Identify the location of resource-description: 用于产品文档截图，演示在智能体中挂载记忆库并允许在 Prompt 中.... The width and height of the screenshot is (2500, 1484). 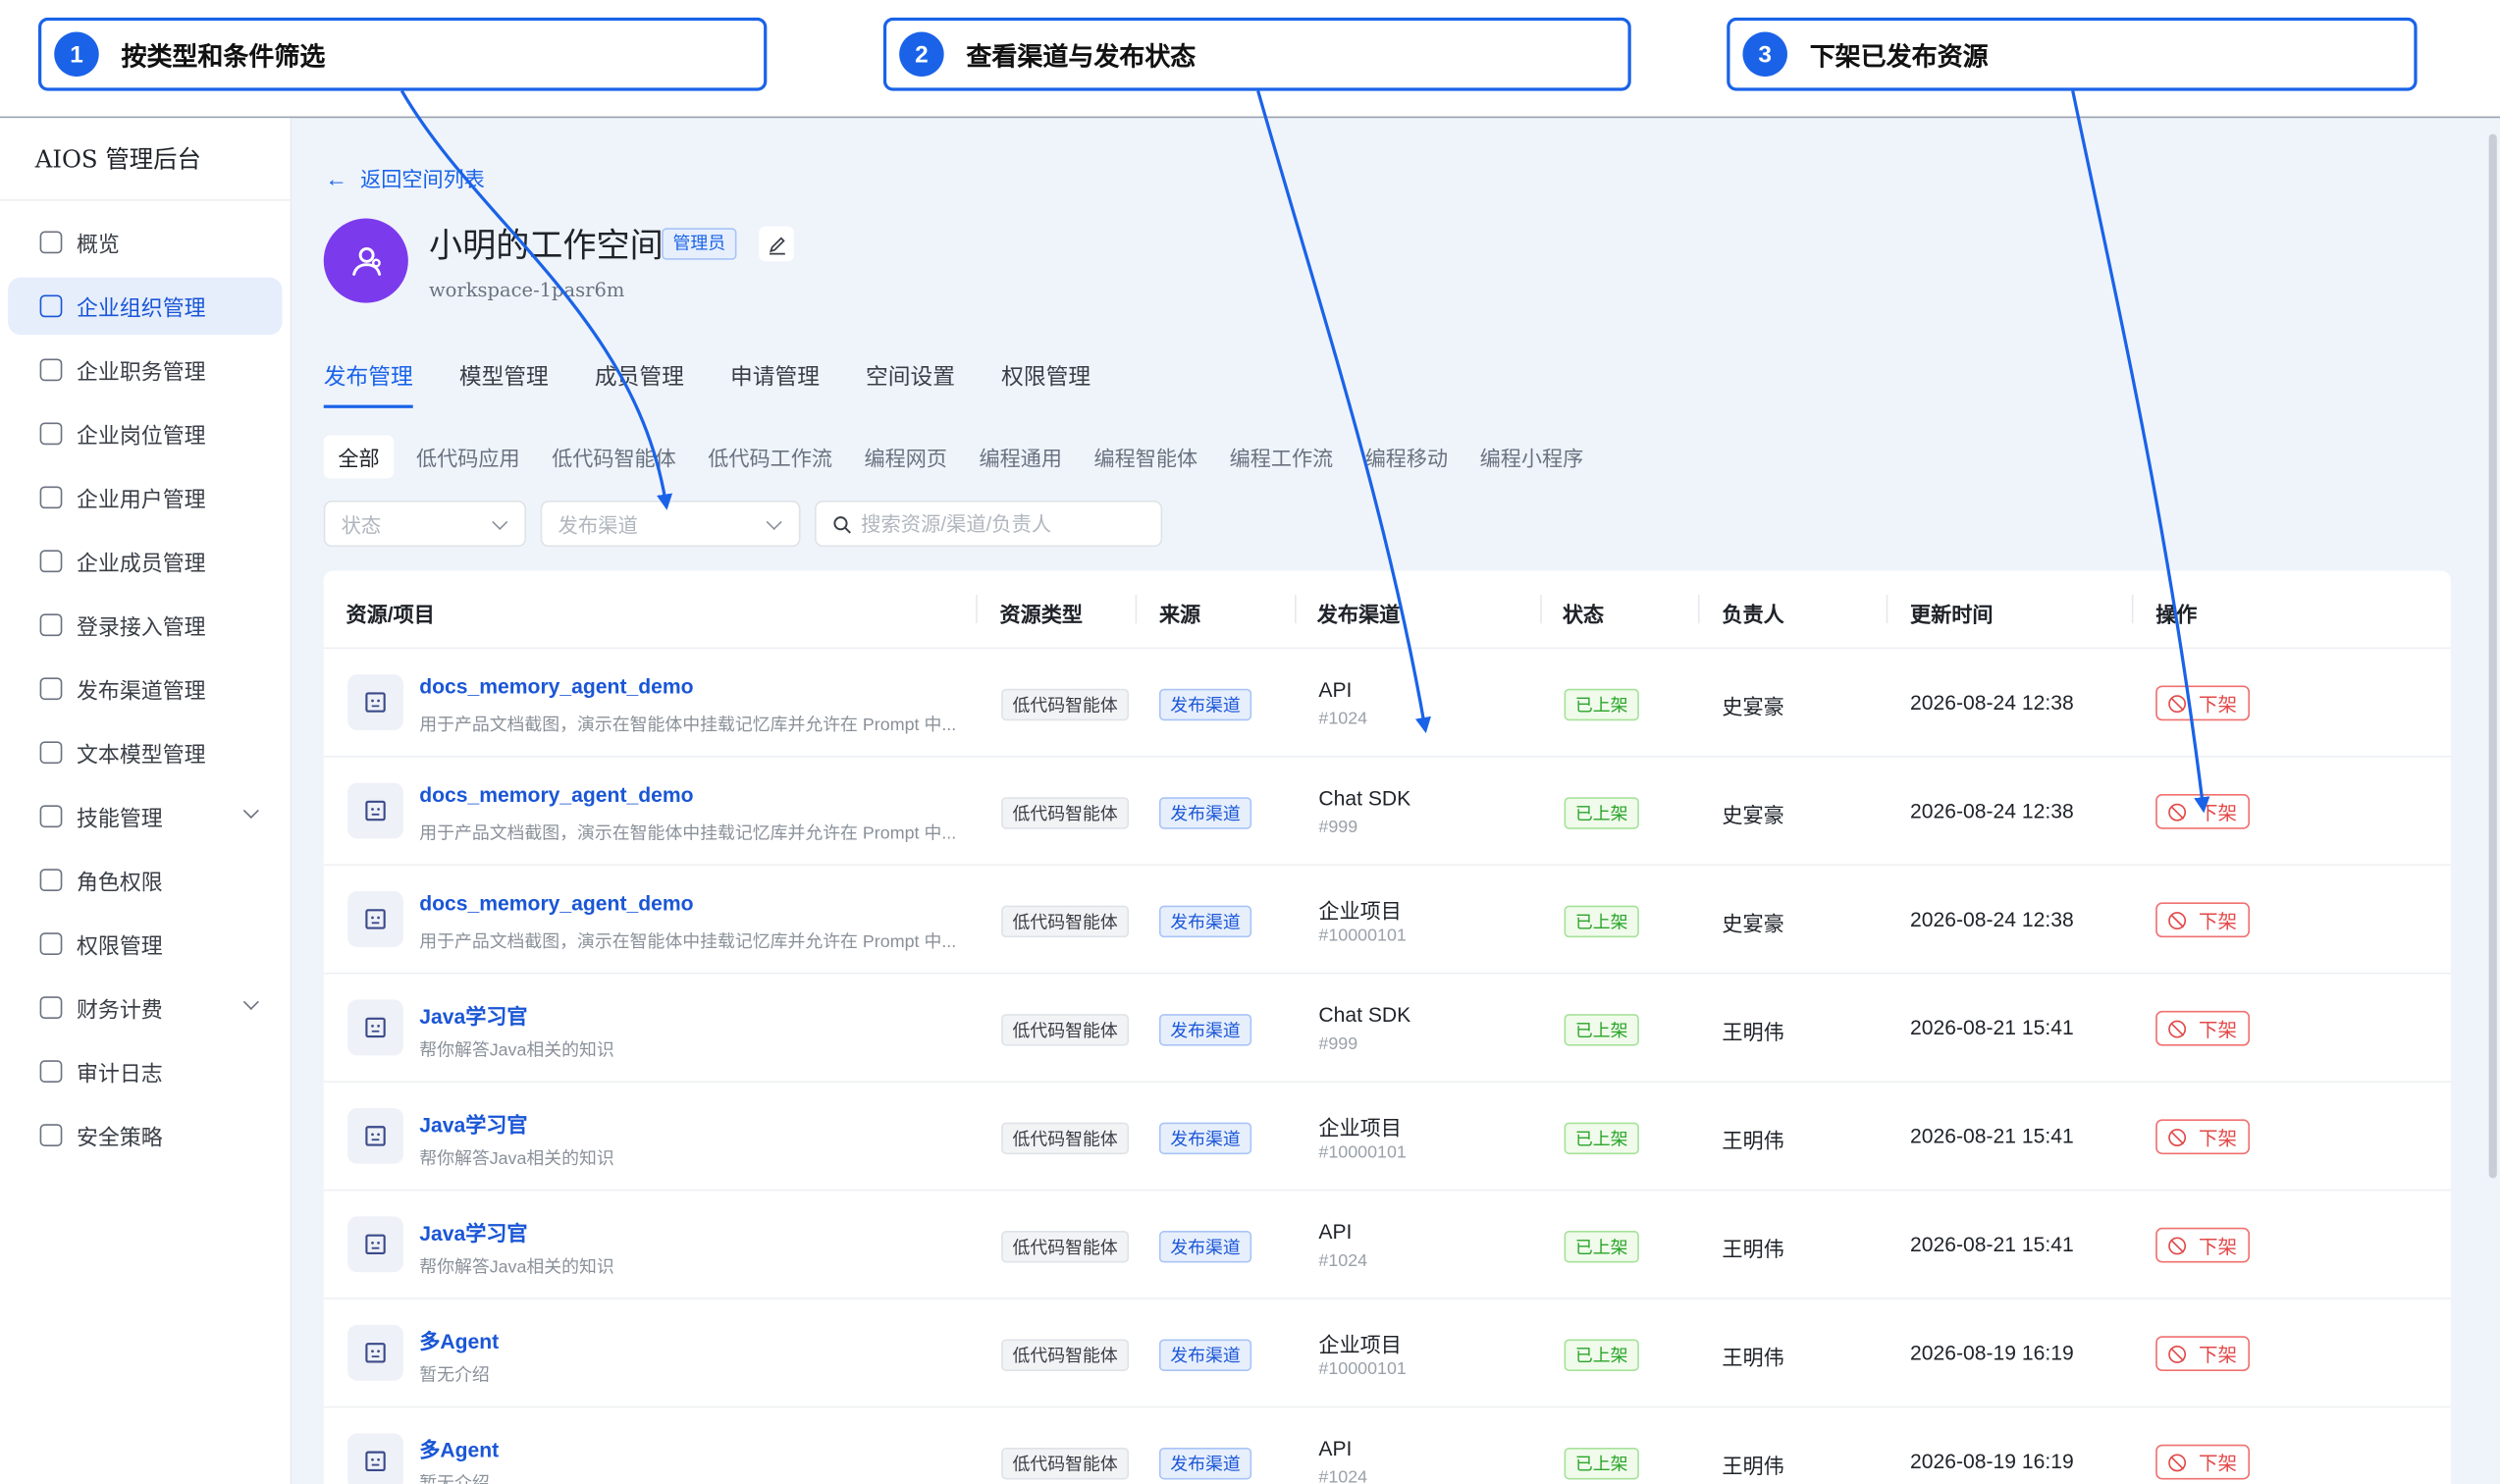
(688, 725).